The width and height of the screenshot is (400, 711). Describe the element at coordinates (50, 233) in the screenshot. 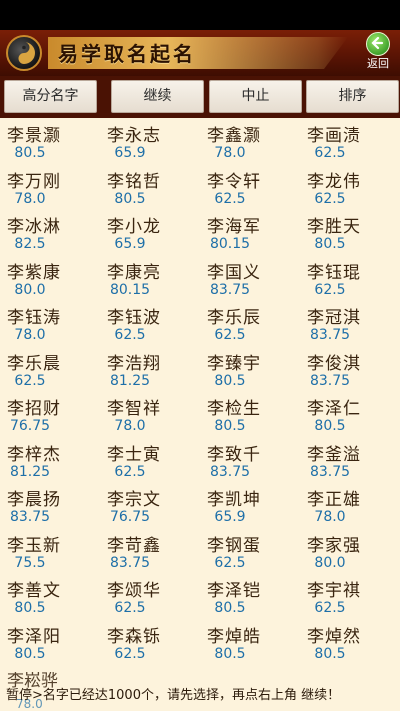

I see `name-item: 李冰淋 82.5` at that location.